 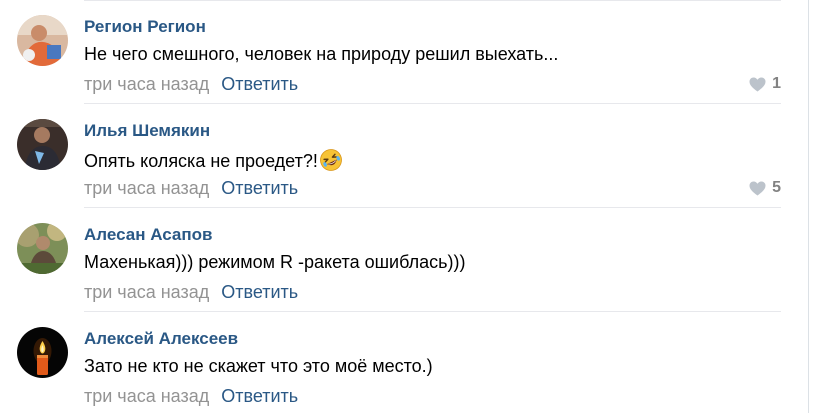 I want to click on comment-author: Илья Шемякин, so click(x=147, y=131).